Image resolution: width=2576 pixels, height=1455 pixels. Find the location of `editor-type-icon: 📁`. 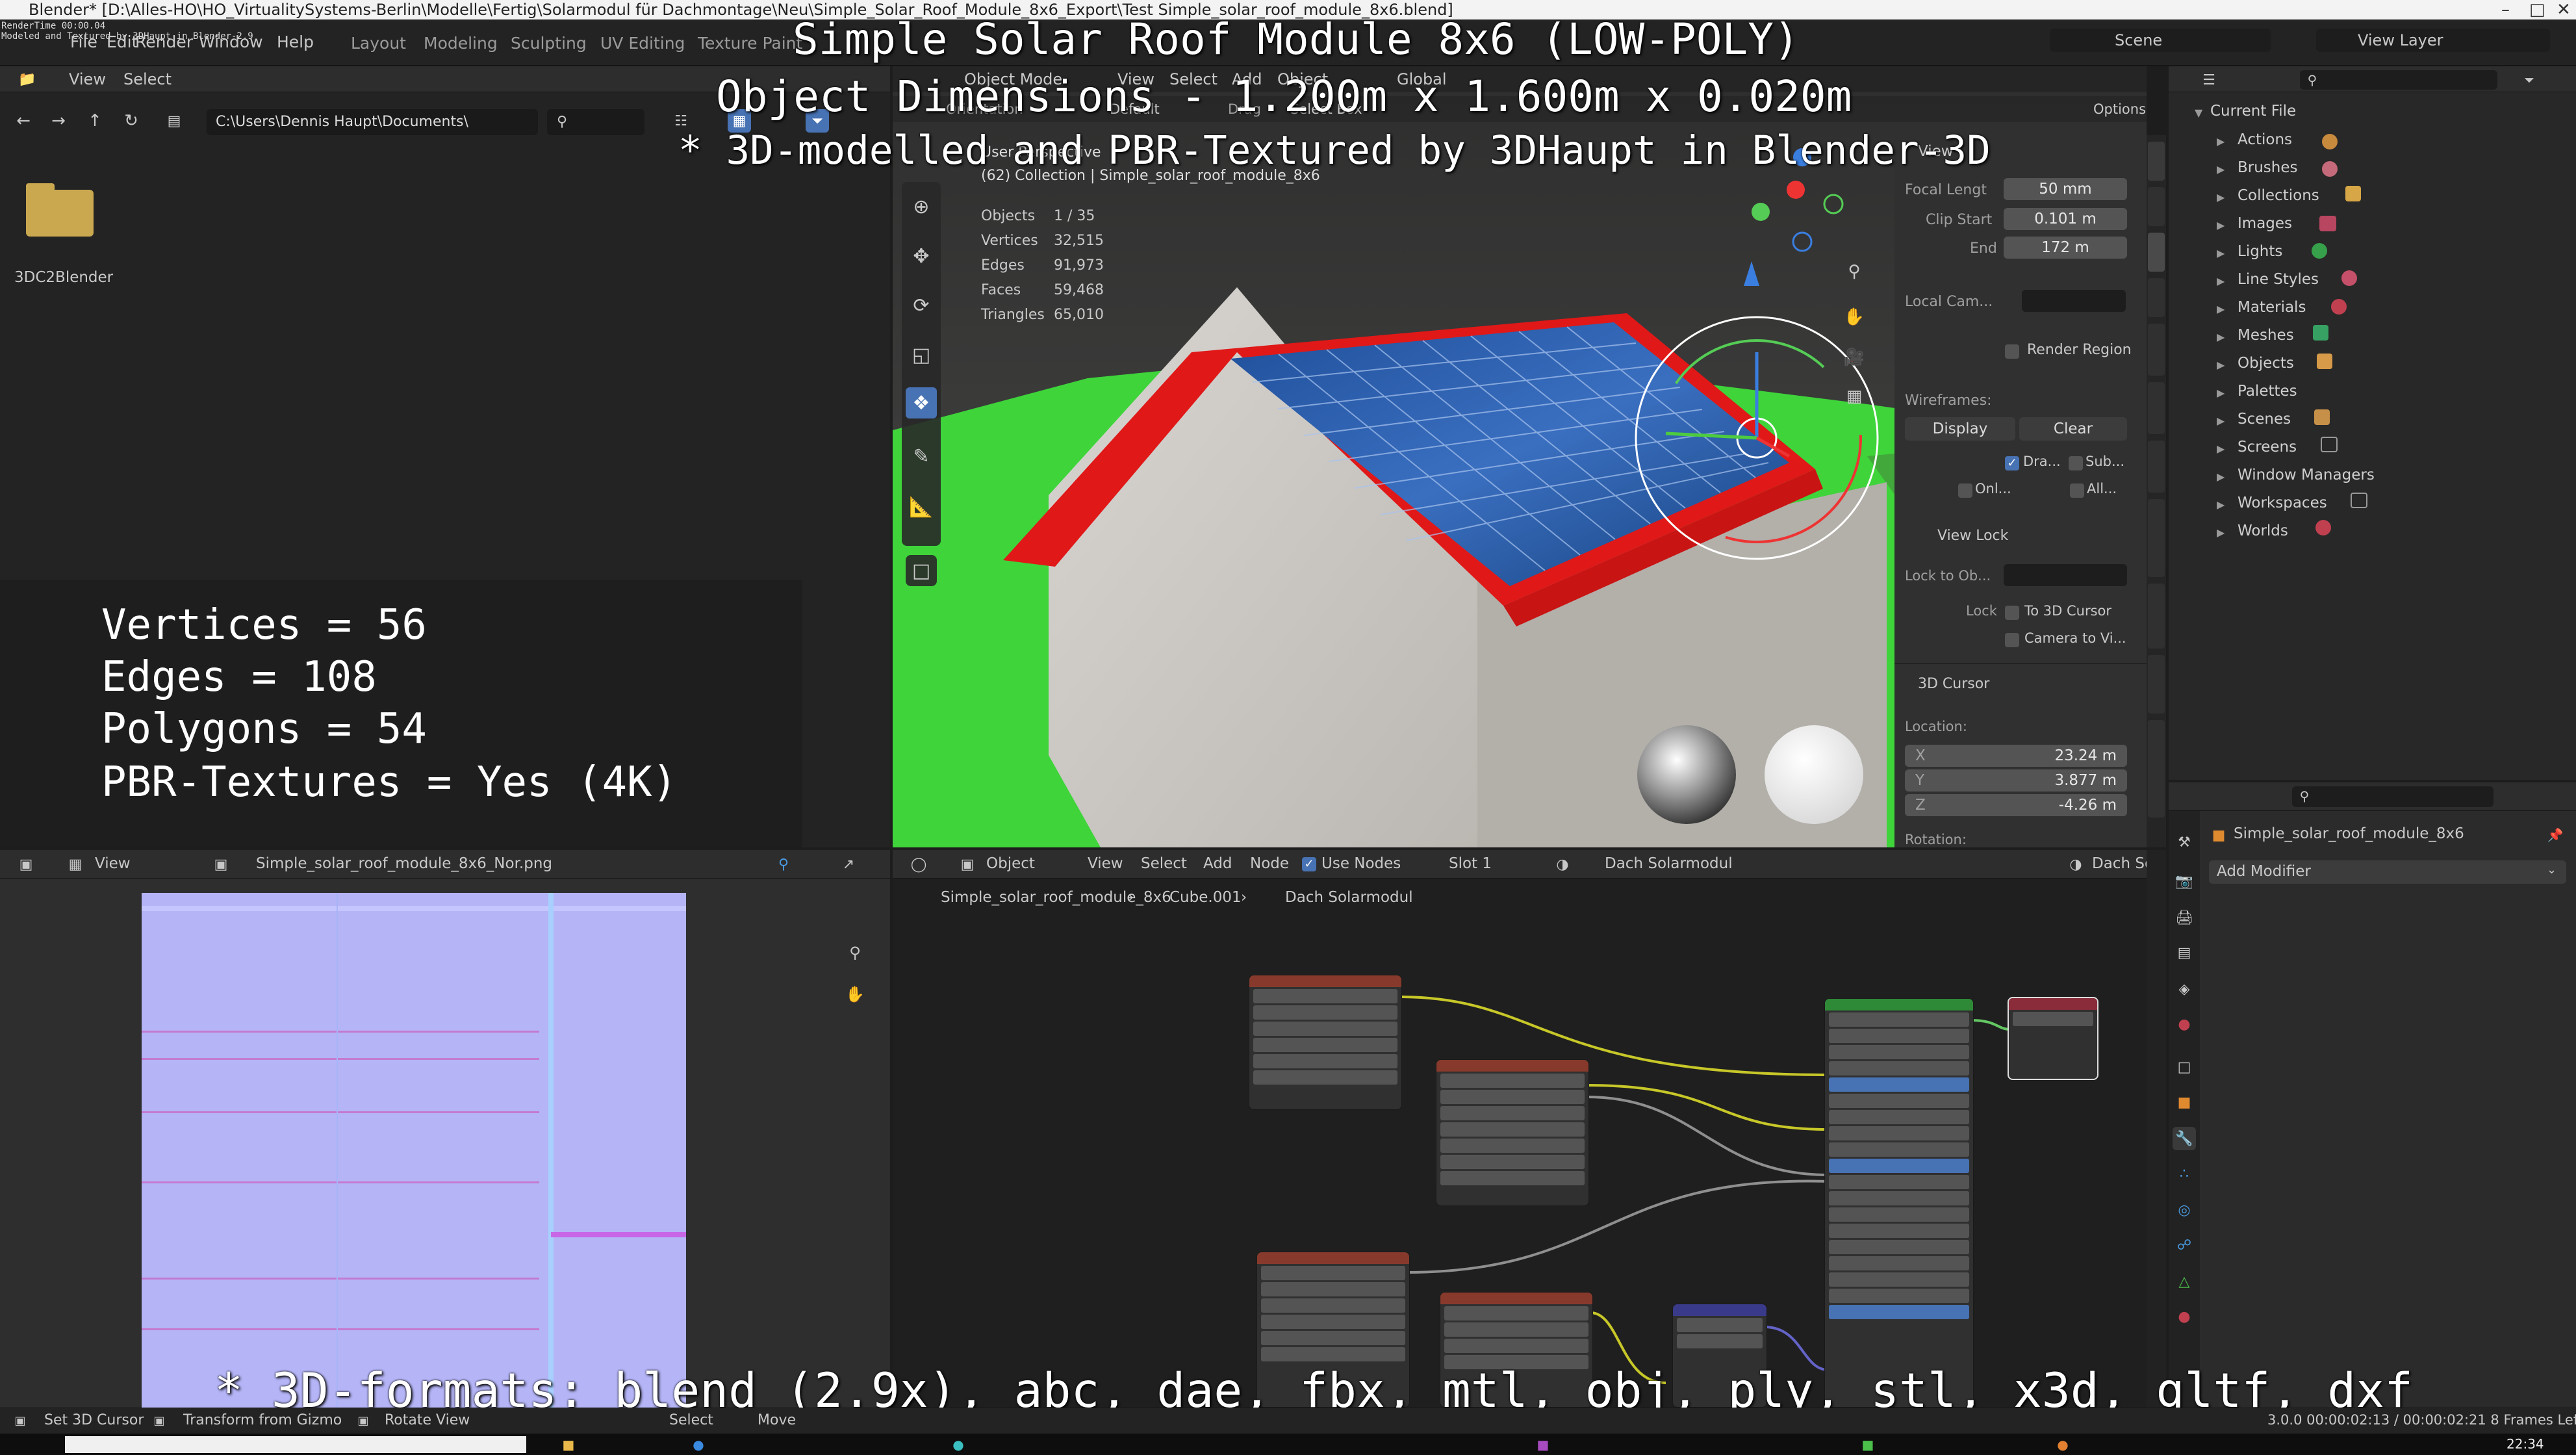

editor-type-icon: 📁 is located at coordinates (27, 79).